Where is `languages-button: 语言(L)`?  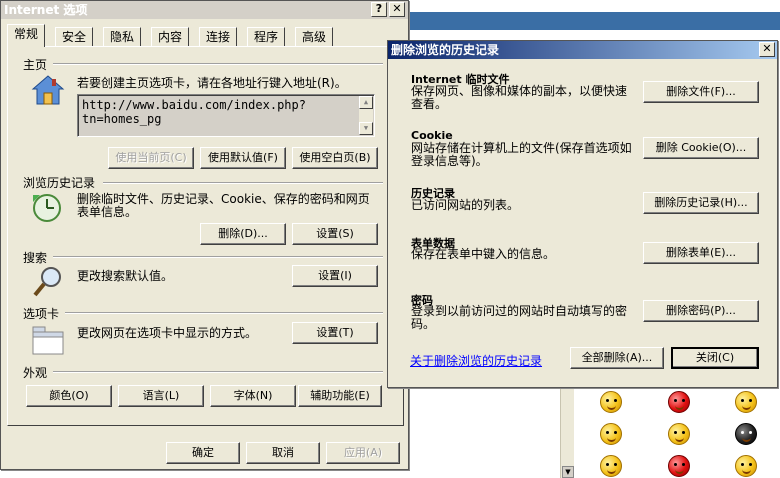
languages-button: 语言(L) is located at coordinates (161, 396).